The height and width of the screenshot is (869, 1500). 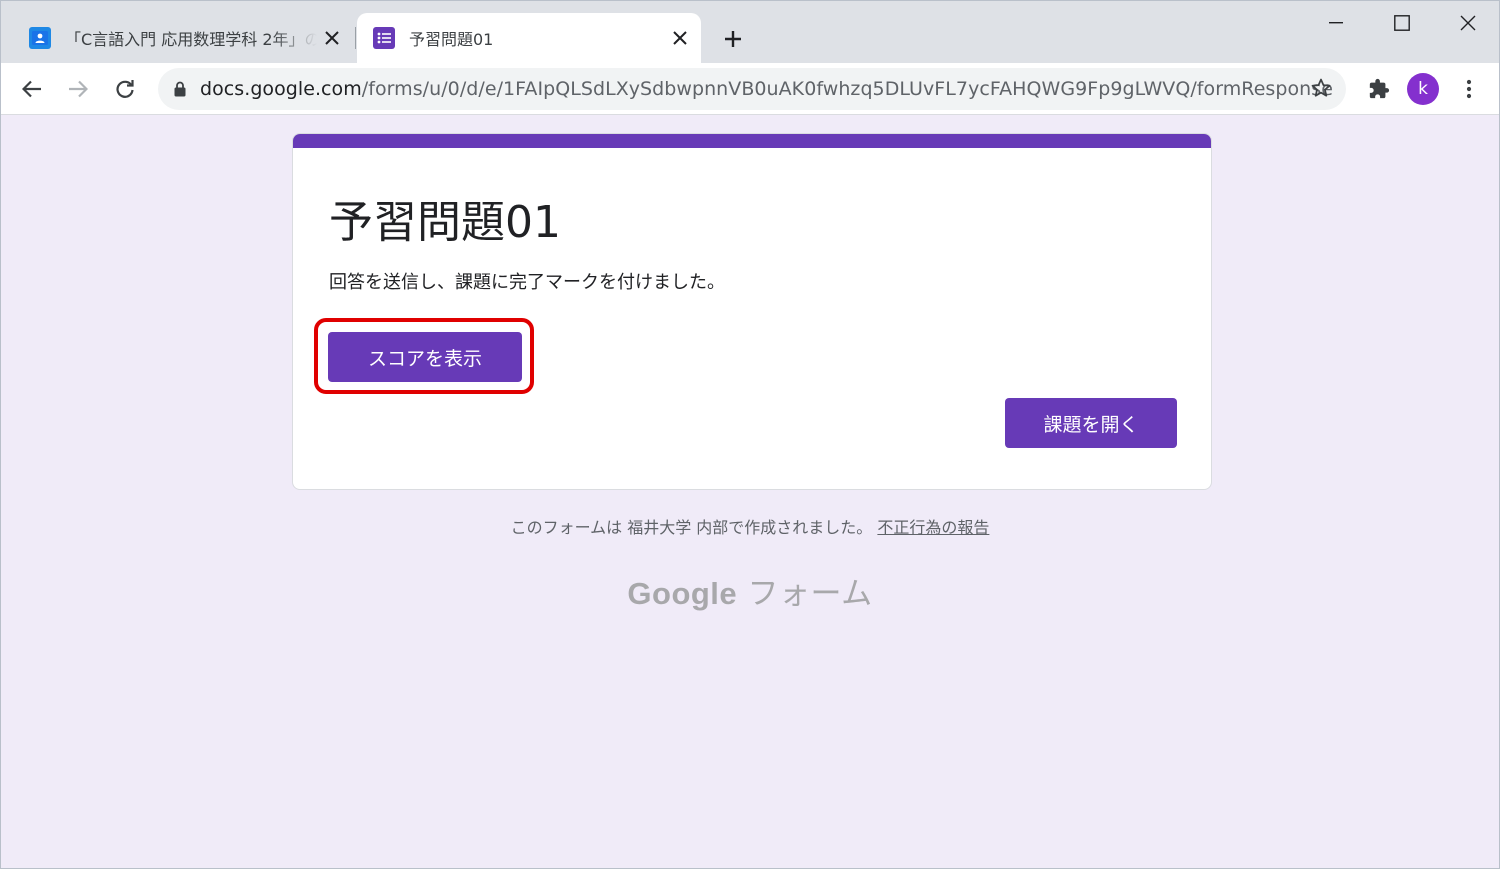 I want to click on back-button, so click(x=32, y=89).